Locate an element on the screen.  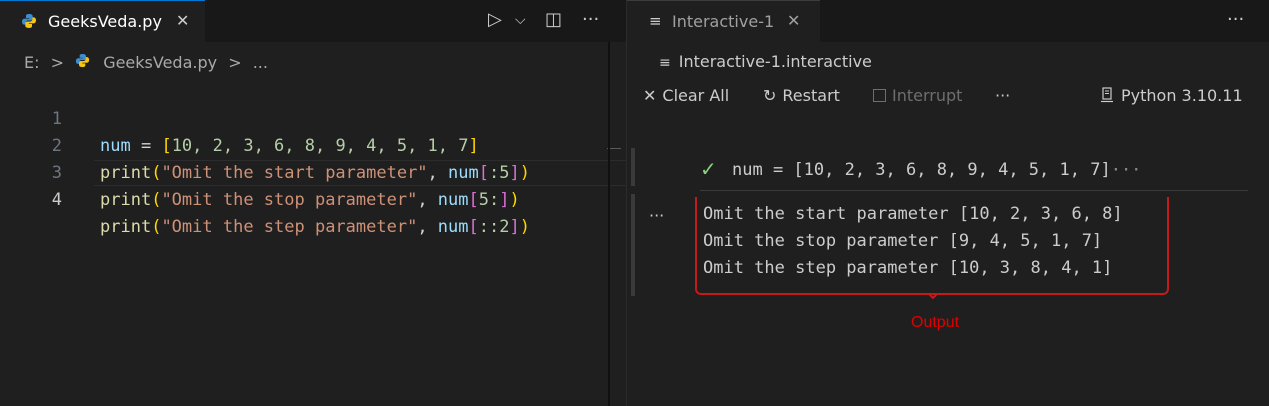
breadcrumb-file: Interactive-1.interactive is located at coordinates (775, 61).